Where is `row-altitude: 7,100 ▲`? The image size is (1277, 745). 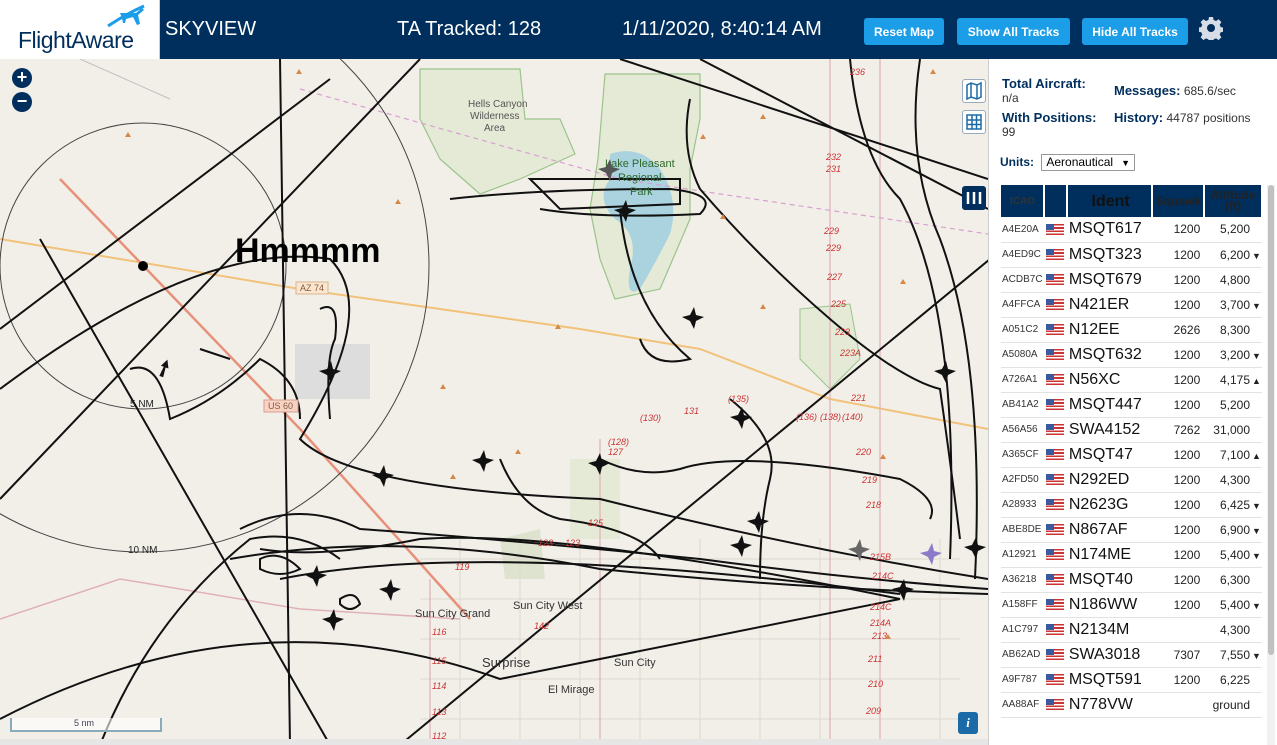 row-altitude: 7,100 ▲ is located at coordinates (1233, 455).